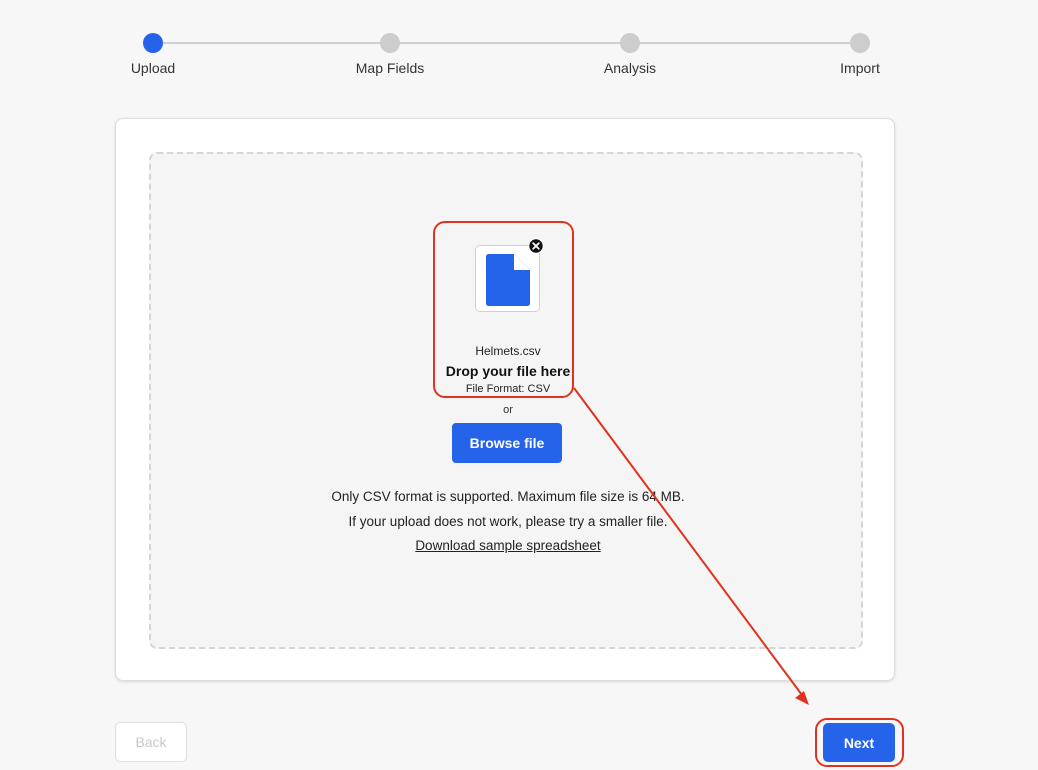 This screenshot has width=1038, height=770. Describe the element at coordinates (859, 742) in the screenshot. I see `next-button: Next` at that location.